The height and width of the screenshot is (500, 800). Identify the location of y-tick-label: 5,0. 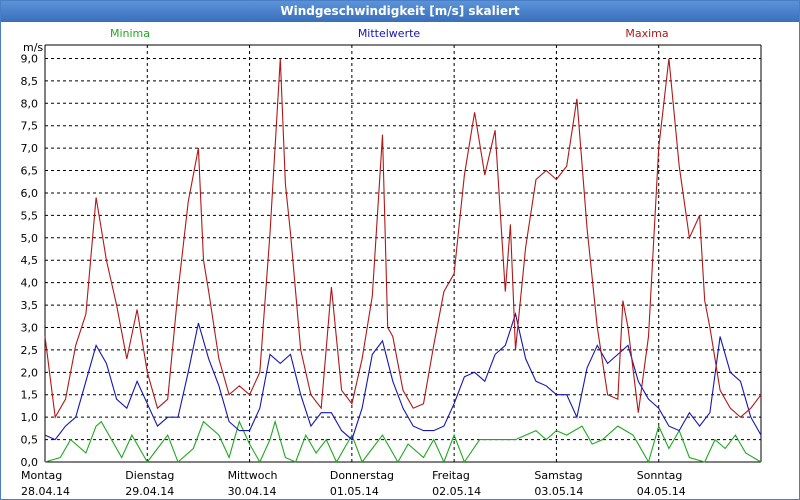
(30, 238).